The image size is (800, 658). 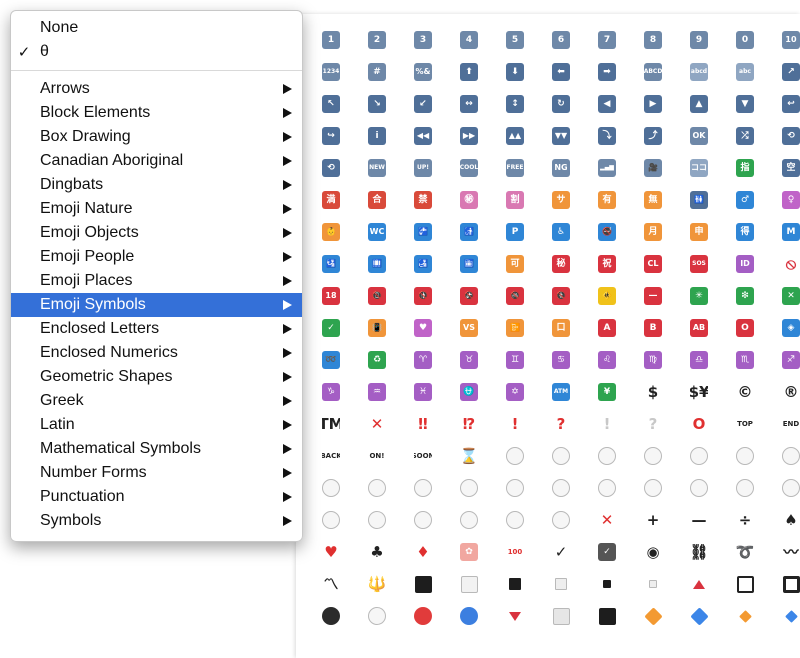 What do you see at coordinates (784, 360) in the screenshot?
I see `emoji-cell: ♐` at bounding box center [784, 360].